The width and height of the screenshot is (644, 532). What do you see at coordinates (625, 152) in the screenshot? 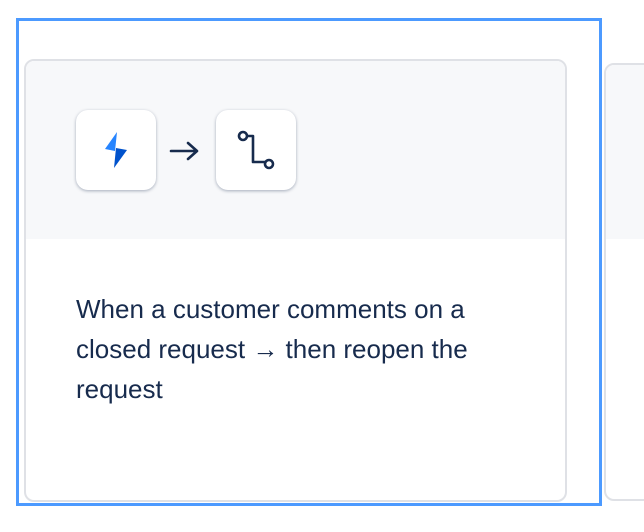
I see `next-card-header` at bounding box center [625, 152].